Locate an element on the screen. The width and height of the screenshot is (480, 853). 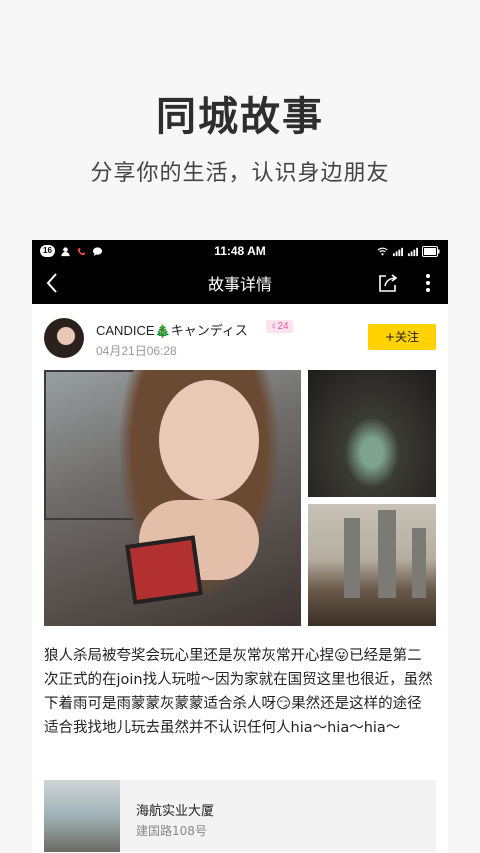
more-vertical-icon is located at coordinates (428, 283).